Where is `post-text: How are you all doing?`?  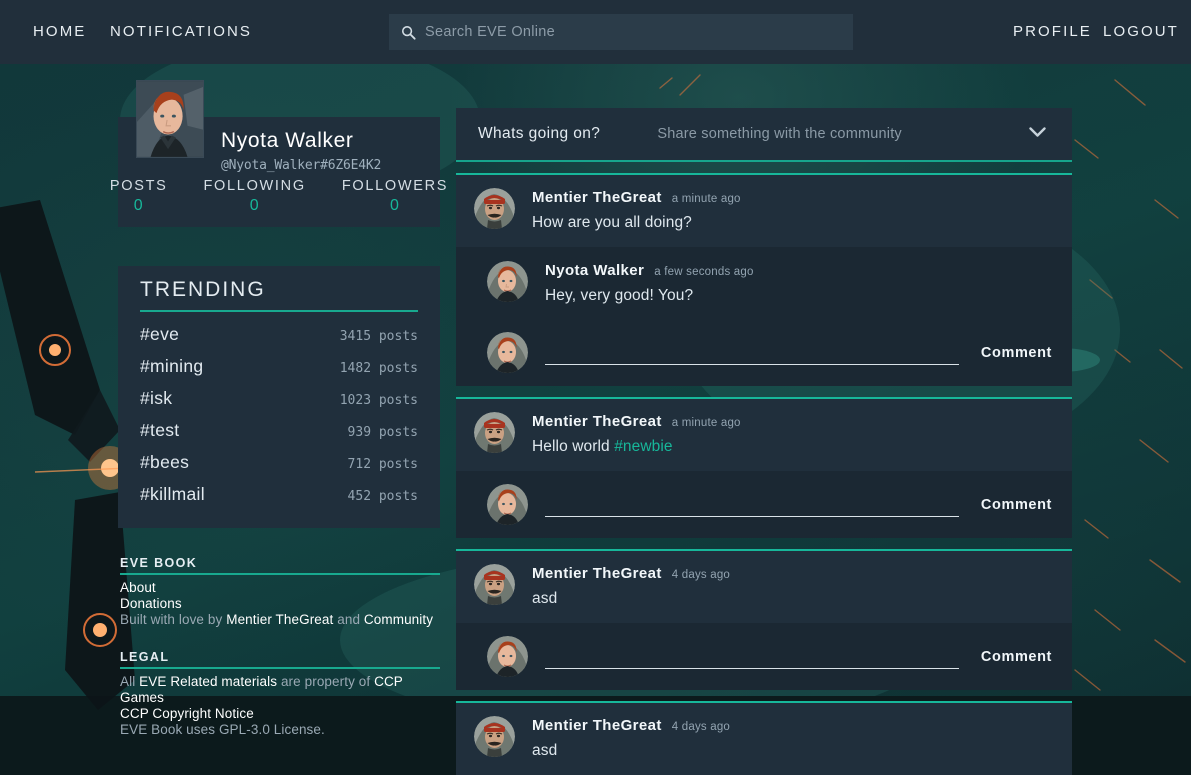 post-text: How are you all doing? is located at coordinates (792, 223).